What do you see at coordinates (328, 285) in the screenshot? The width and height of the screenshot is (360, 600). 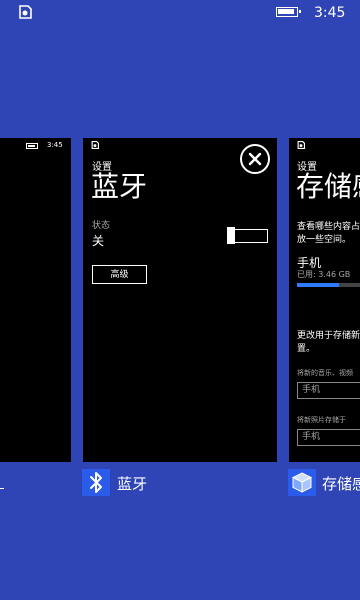 I see `storage-usage-bar` at bounding box center [328, 285].